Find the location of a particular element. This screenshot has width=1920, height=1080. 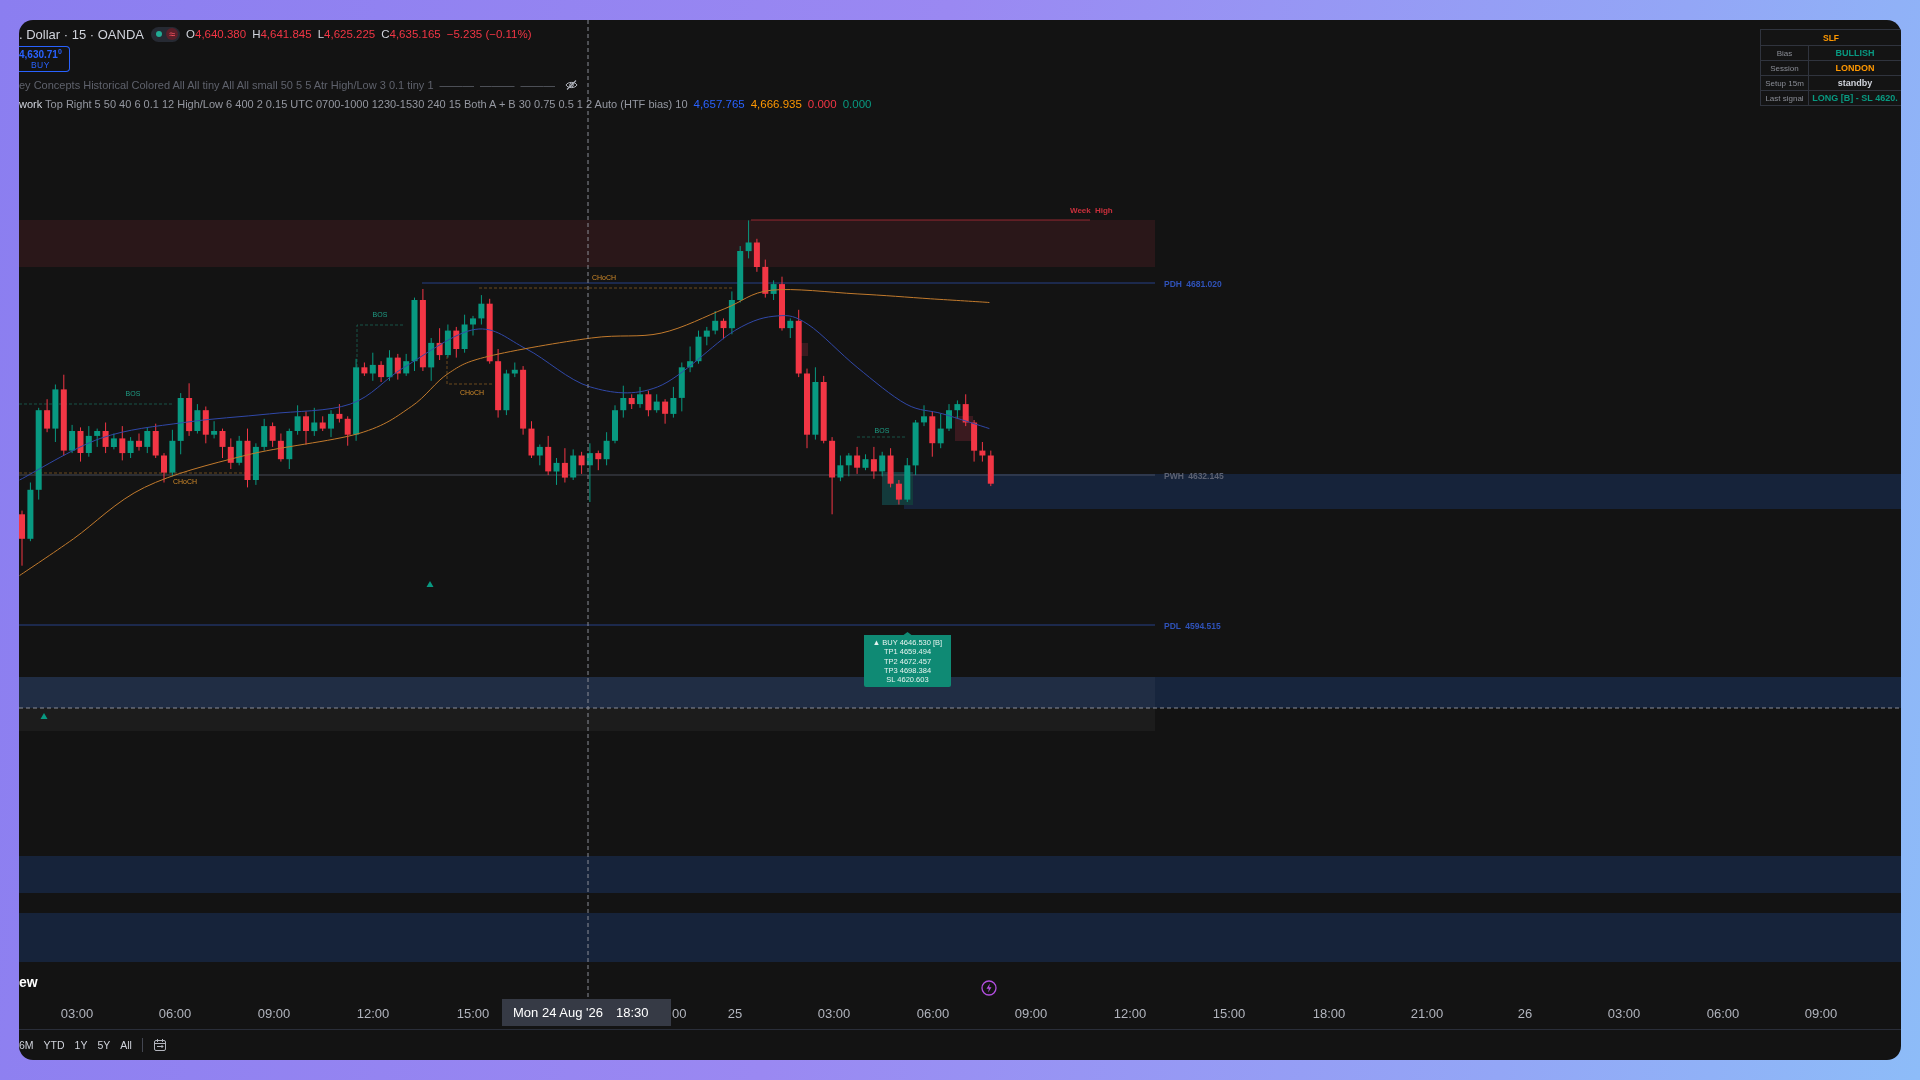

indicator-value: 4,657.765 is located at coordinates (719, 104).